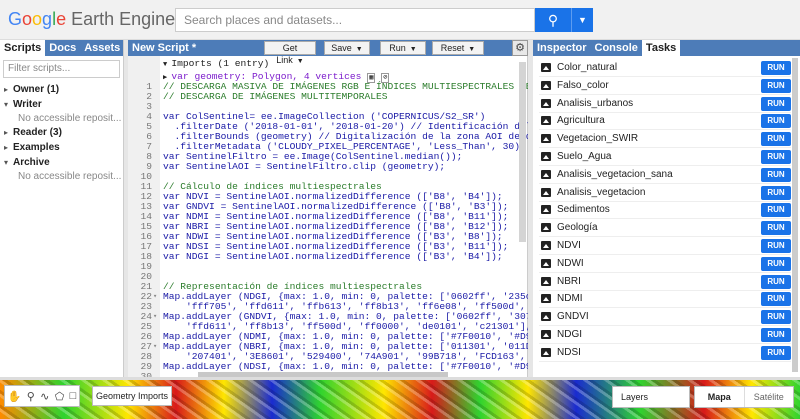  I want to click on map-splitter, so click(400, 378).